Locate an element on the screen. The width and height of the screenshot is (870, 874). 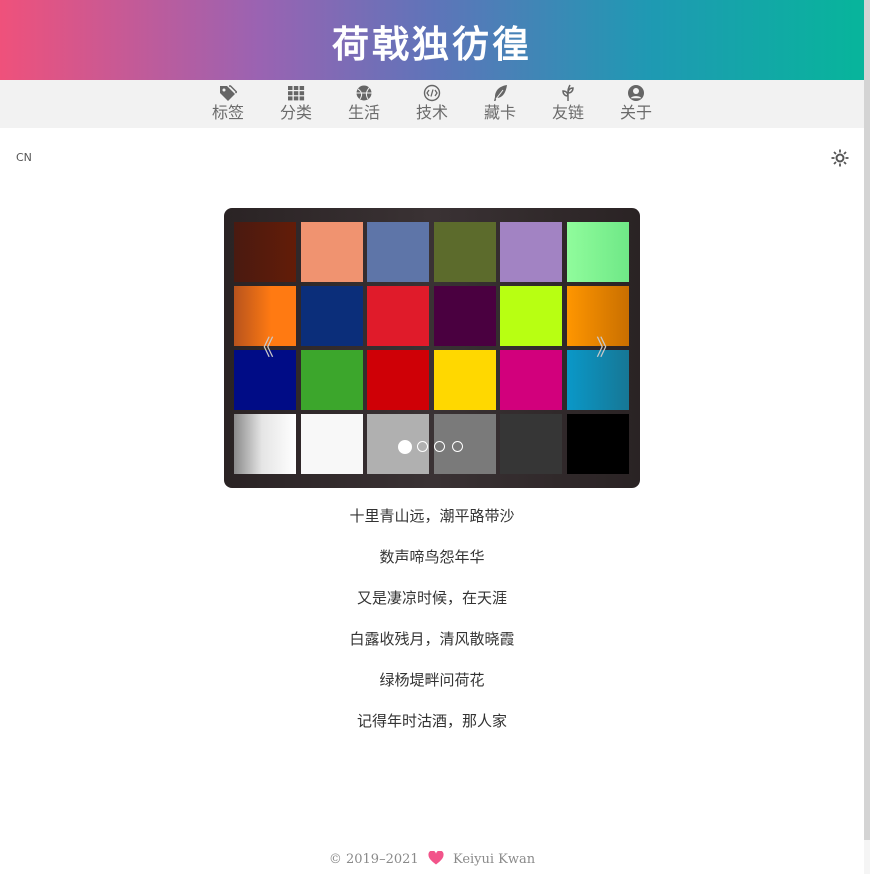
seedling-icon is located at coordinates (568, 92).